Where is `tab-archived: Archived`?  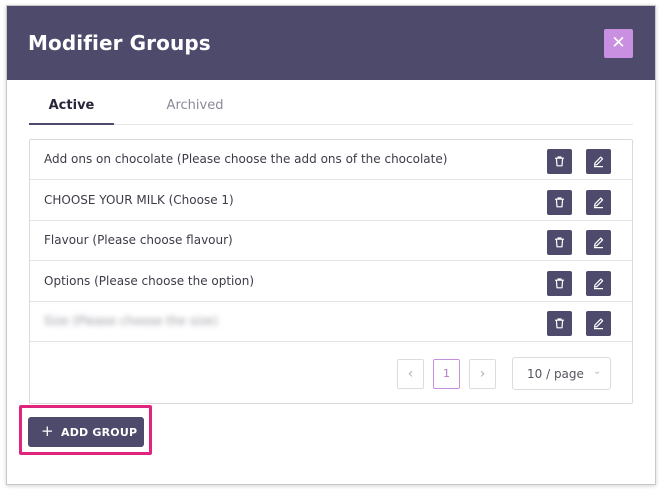 tab-archived: Archived is located at coordinates (195, 105).